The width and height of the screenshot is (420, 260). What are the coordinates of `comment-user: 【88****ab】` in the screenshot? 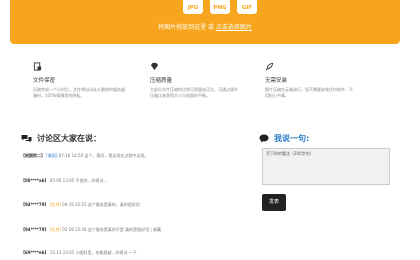 It's located at (35, 180).